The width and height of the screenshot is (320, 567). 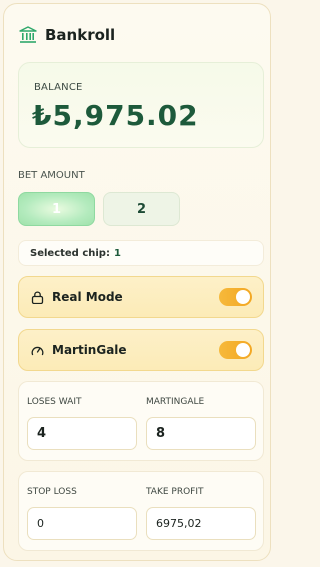 I want to click on martingale-settings-card: LOSES WAIT MARTINGALE 4 8, so click(x=141, y=421).